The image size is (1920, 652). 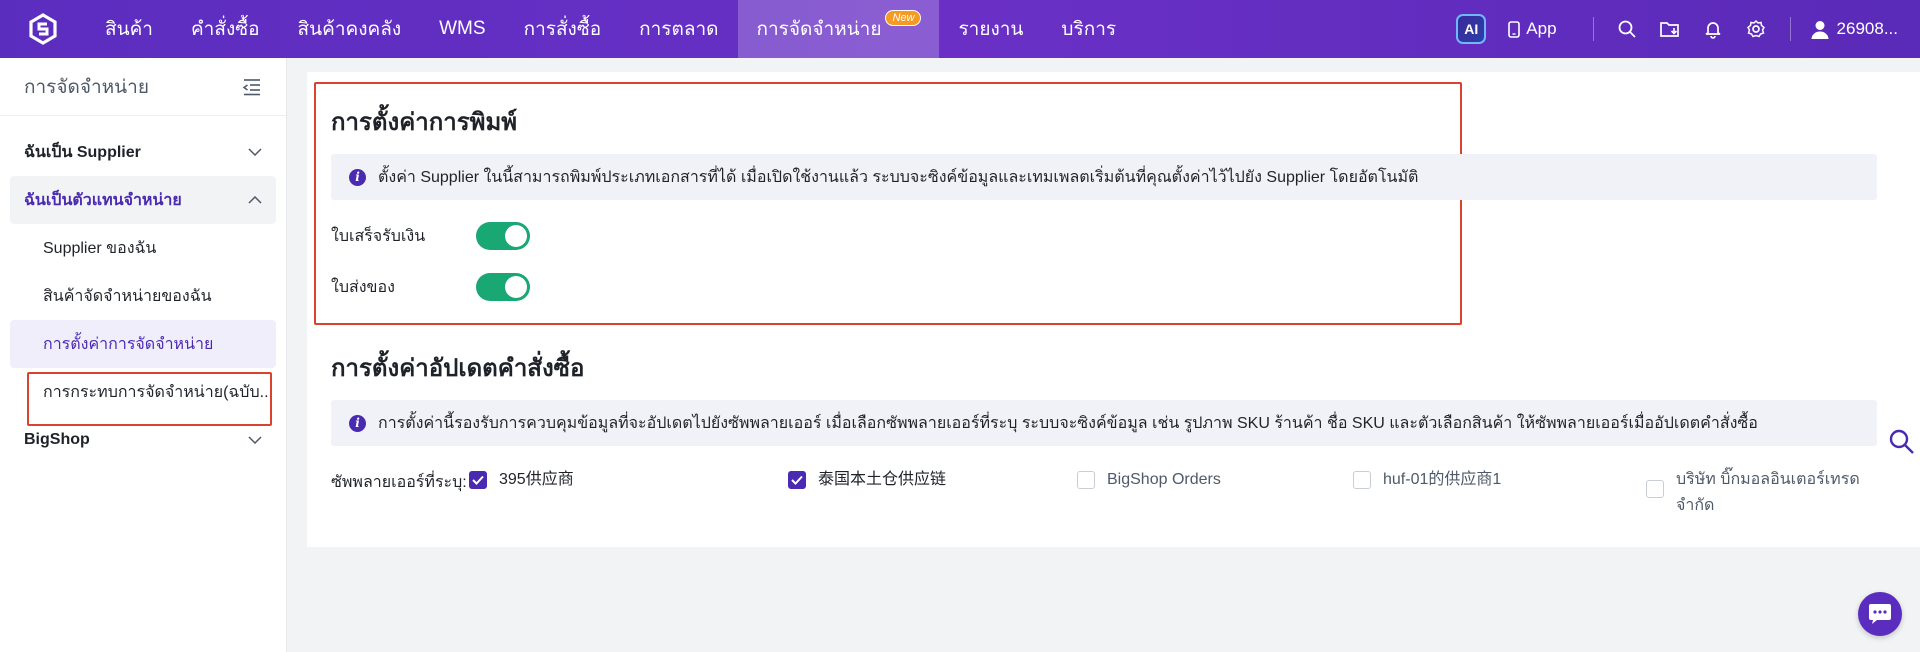 What do you see at coordinates (143, 152) in the screenshot?
I see `sidebar-group-supplier: ฉันเป็น Supplier` at bounding box center [143, 152].